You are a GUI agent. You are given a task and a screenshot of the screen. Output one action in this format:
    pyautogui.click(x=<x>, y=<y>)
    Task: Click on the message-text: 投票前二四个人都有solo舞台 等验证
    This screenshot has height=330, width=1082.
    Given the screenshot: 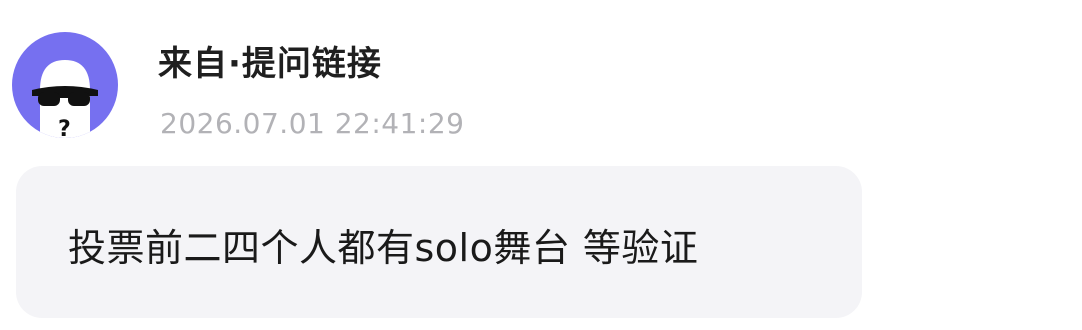 What is the action you would take?
    pyautogui.click(x=383, y=248)
    